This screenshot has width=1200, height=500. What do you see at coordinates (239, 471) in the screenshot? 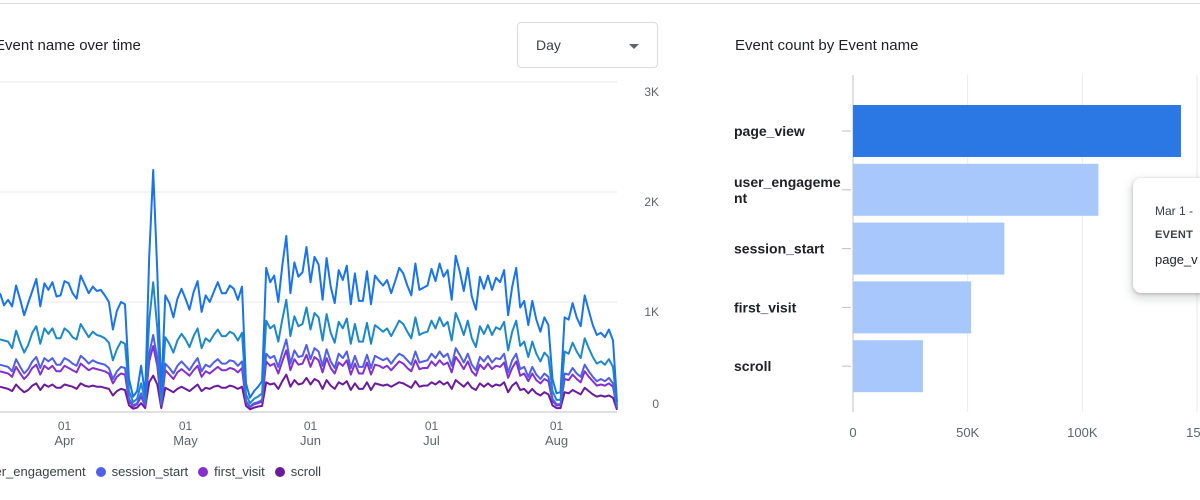
I see `legend-label: first_visit` at bounding box center [239, 471].